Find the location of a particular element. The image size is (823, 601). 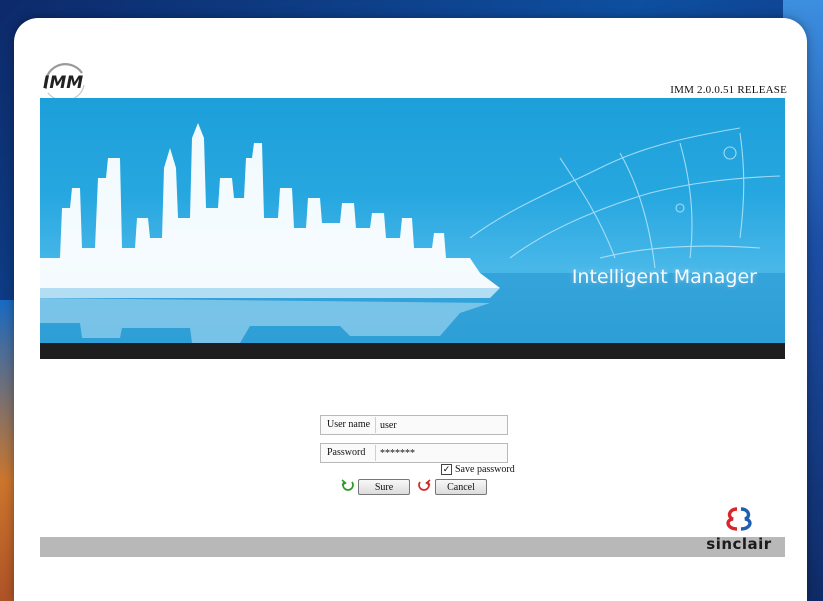

sure-button: Sure is located at coordinates (384, 487).